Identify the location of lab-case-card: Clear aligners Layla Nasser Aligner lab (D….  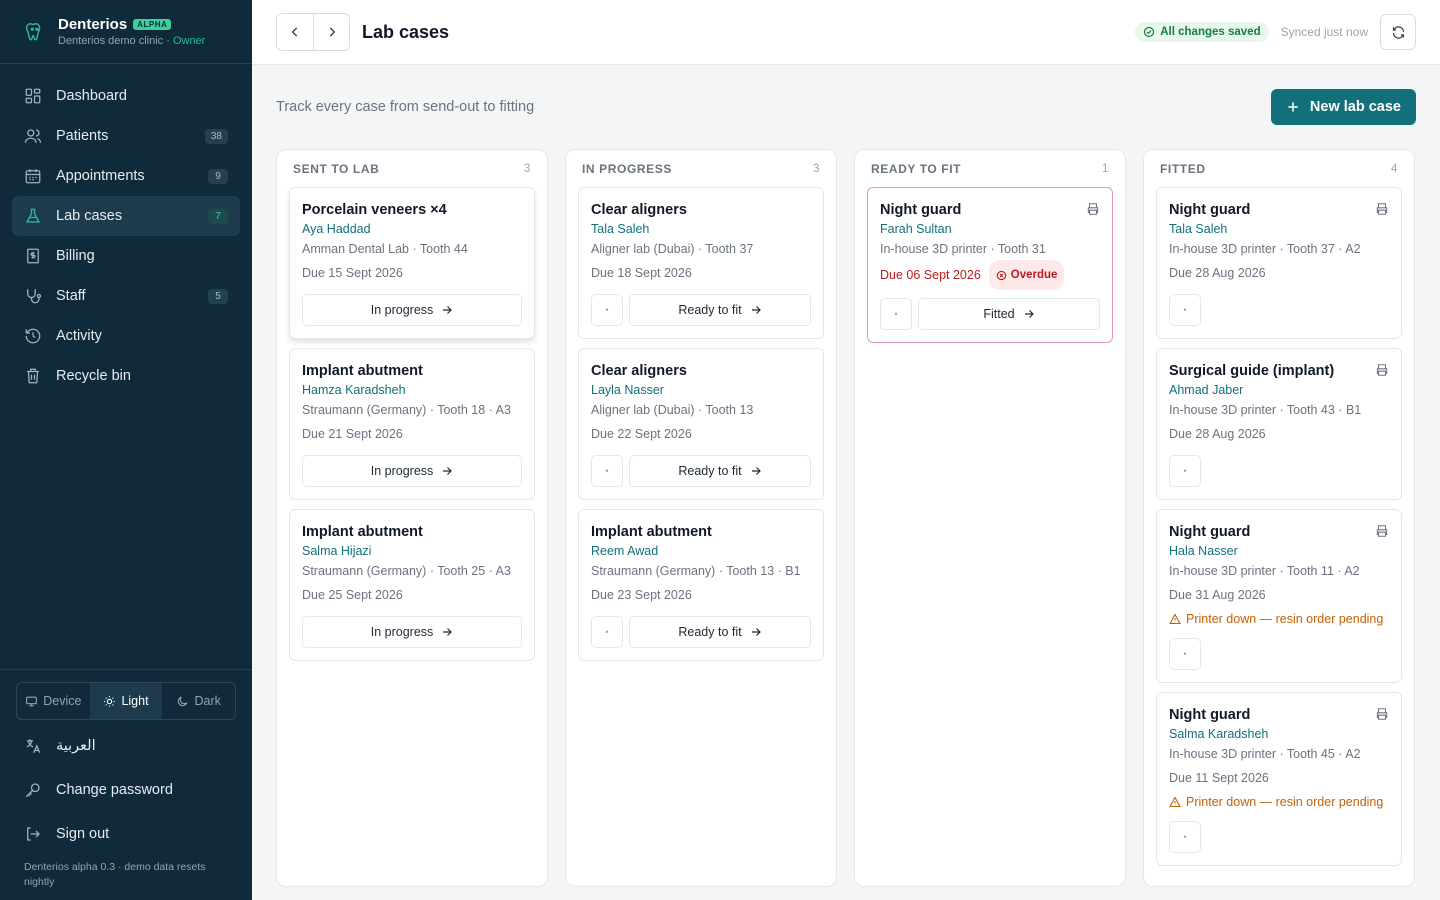
(701, 424).